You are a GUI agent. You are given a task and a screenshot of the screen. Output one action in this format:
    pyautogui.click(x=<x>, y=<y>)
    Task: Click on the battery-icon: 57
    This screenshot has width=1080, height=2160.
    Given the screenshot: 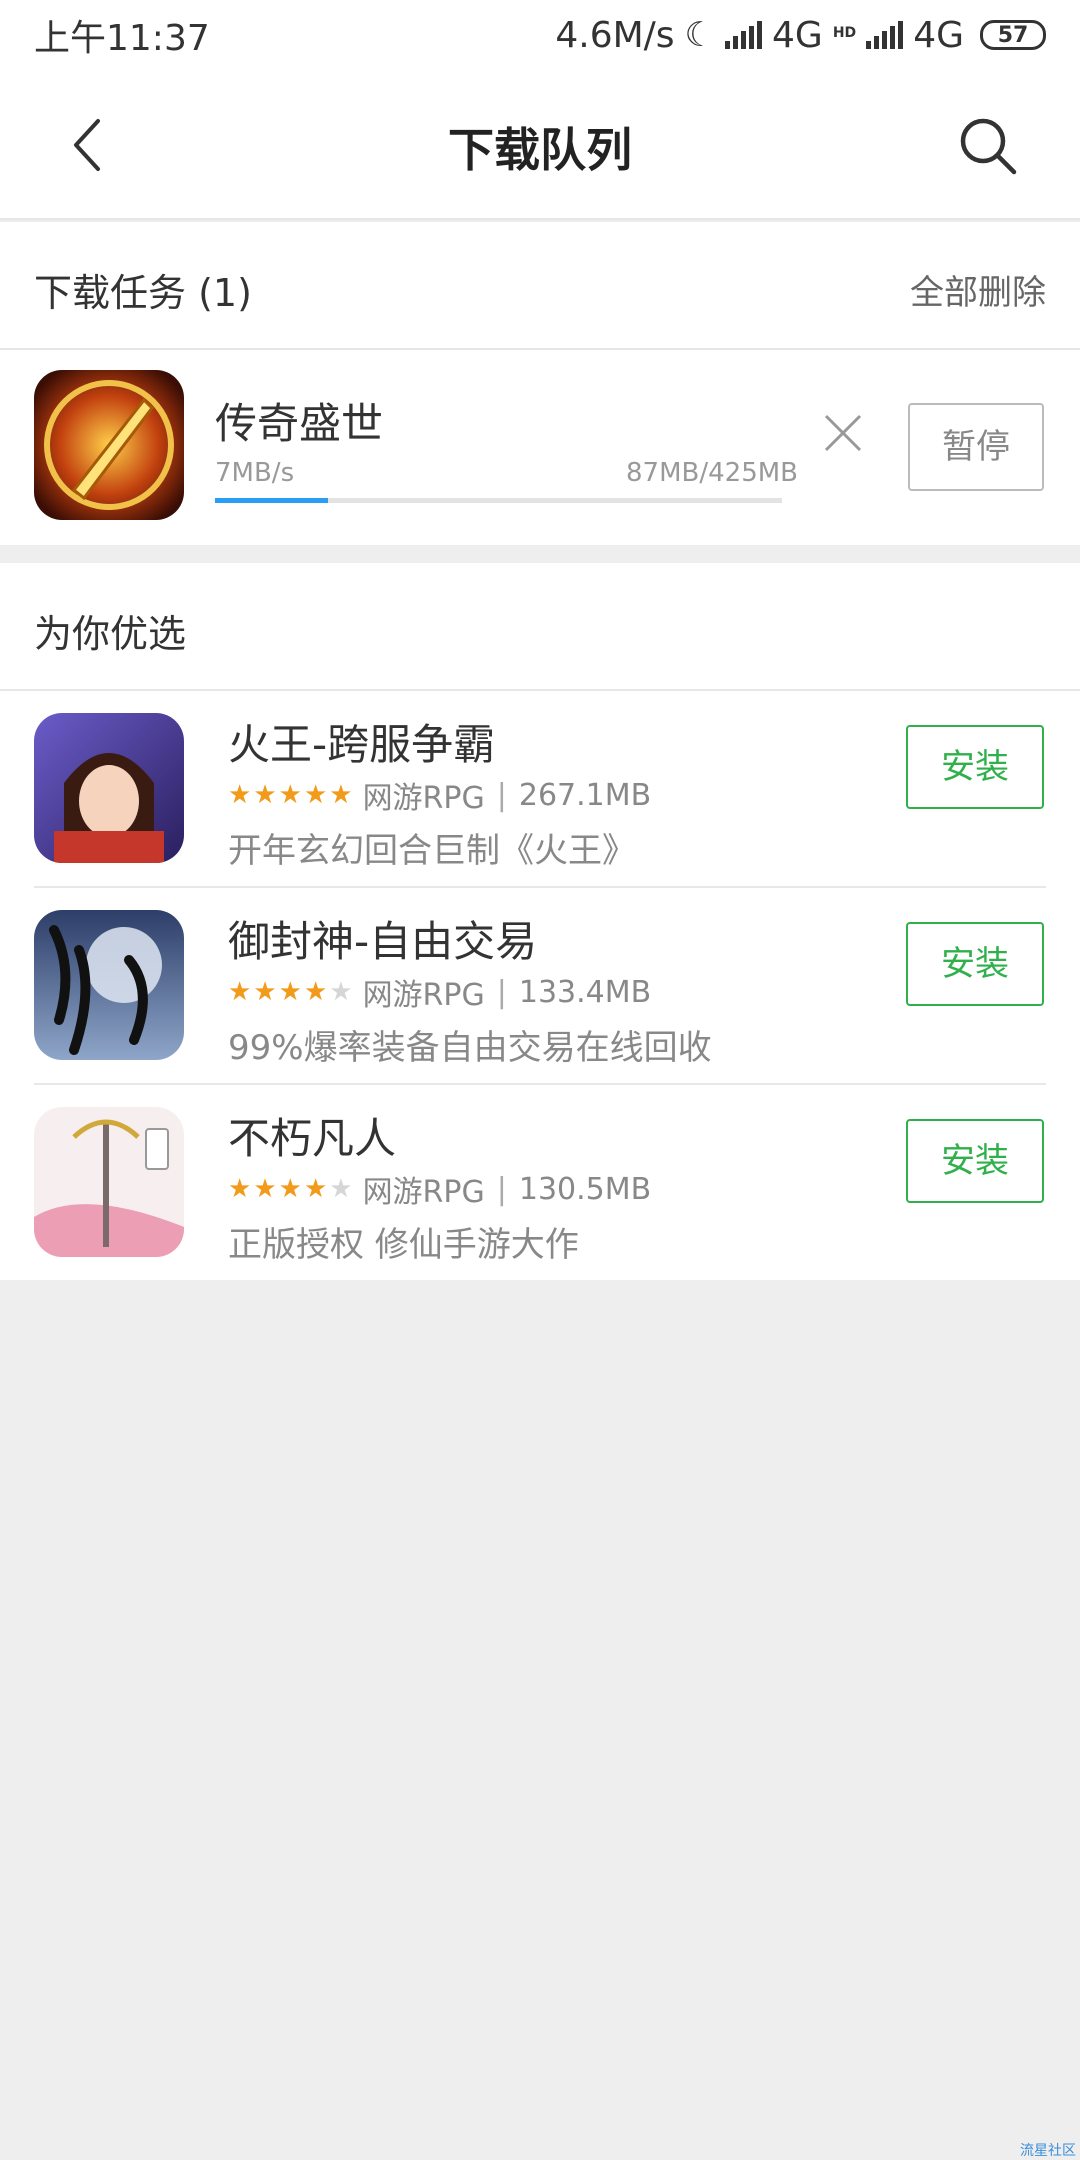 What is the action you would take?
    pyautogui.click(x=1013, y=35)
    